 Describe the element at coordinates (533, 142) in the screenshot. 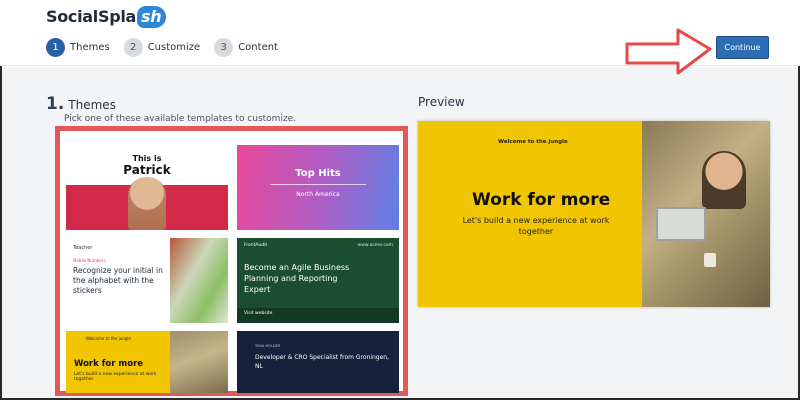

I see `preview-brand: Welcome to the jungle` at that location.